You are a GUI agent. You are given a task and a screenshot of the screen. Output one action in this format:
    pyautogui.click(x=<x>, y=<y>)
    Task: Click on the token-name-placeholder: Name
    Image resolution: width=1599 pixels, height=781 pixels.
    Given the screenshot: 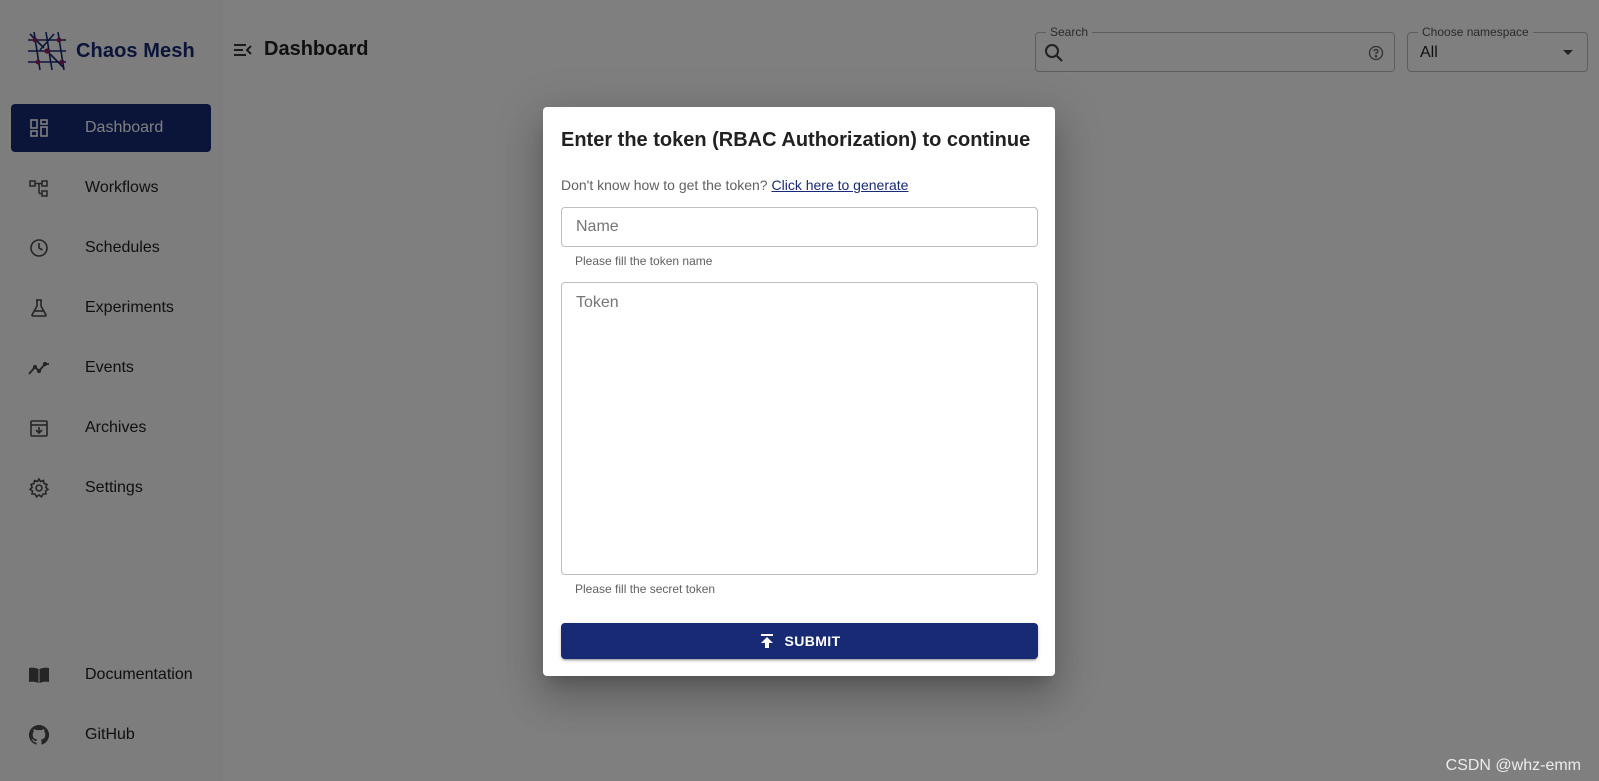 What is the action you would take?
    pyautogui.click(x=597, y=226)
    